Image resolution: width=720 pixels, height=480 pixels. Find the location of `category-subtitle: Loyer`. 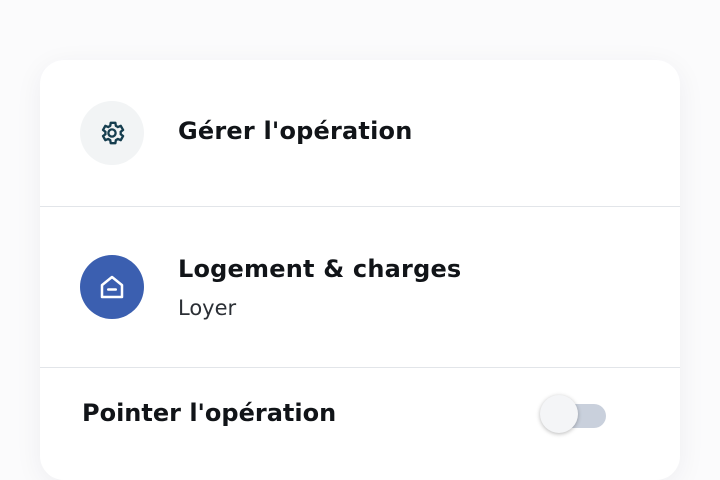

category-subtitle: Loyer is located at coordinates (207, 308).